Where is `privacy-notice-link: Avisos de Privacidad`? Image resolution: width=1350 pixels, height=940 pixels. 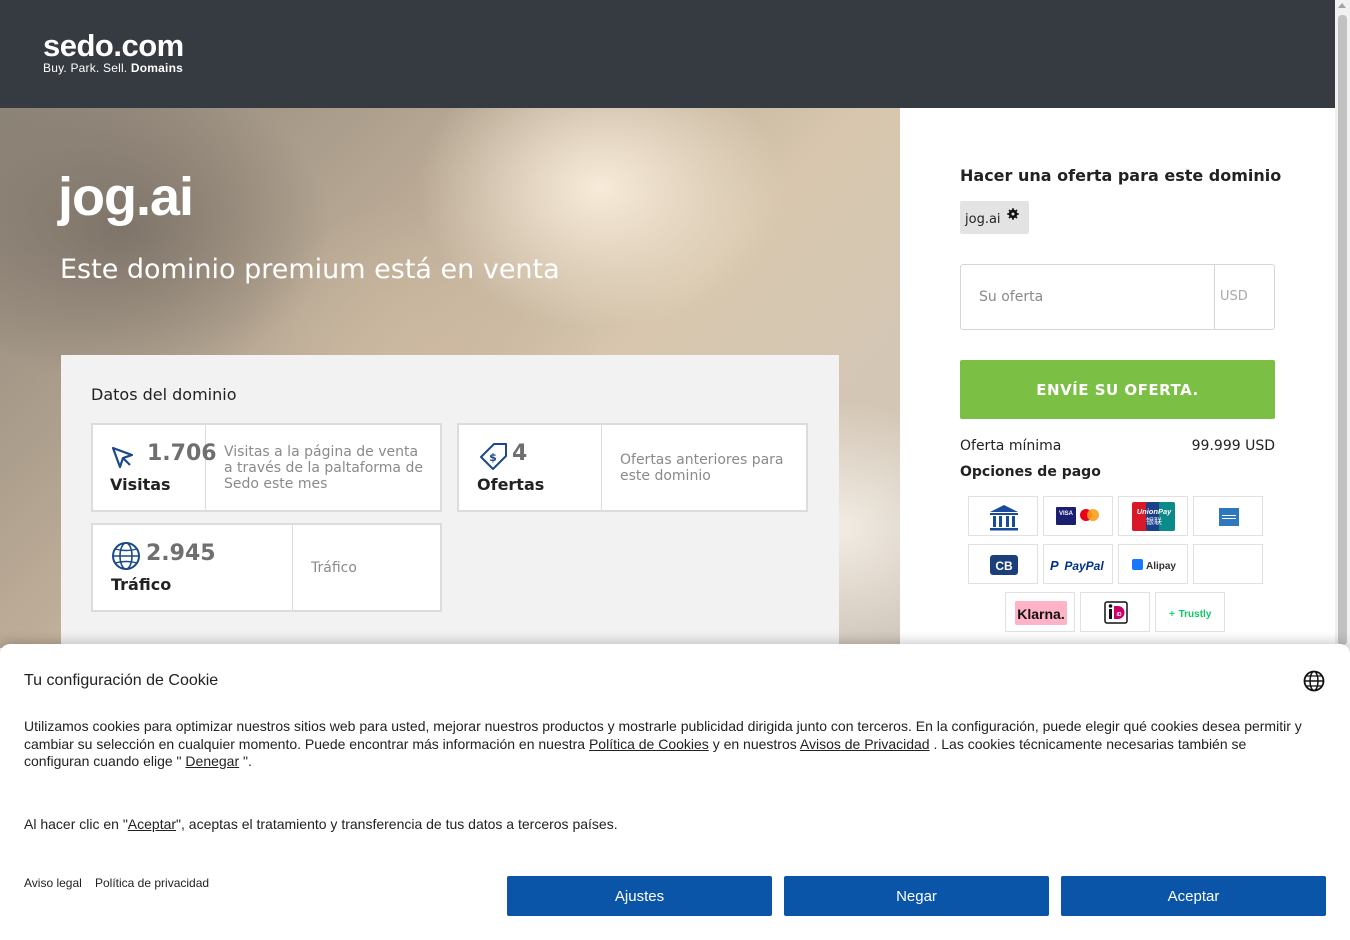 privacy-notice-link: Avisos de Privacidad is located at coordinates (865, 744).